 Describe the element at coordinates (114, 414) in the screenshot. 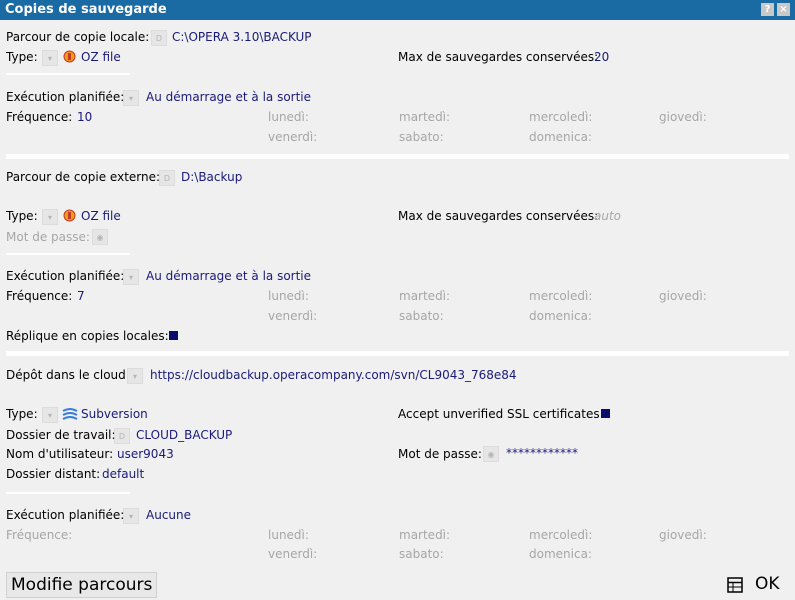

I see `cloud-type-value: Subversion` at that location.